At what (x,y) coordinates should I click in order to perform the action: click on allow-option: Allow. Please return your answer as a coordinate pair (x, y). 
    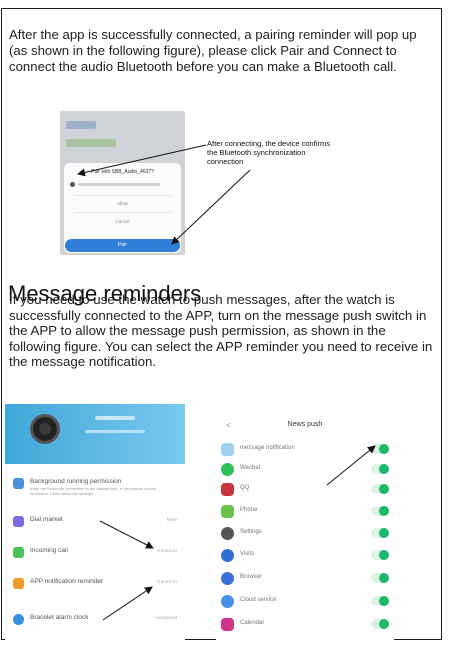
    Looking at the image, I should click on (122, 203).